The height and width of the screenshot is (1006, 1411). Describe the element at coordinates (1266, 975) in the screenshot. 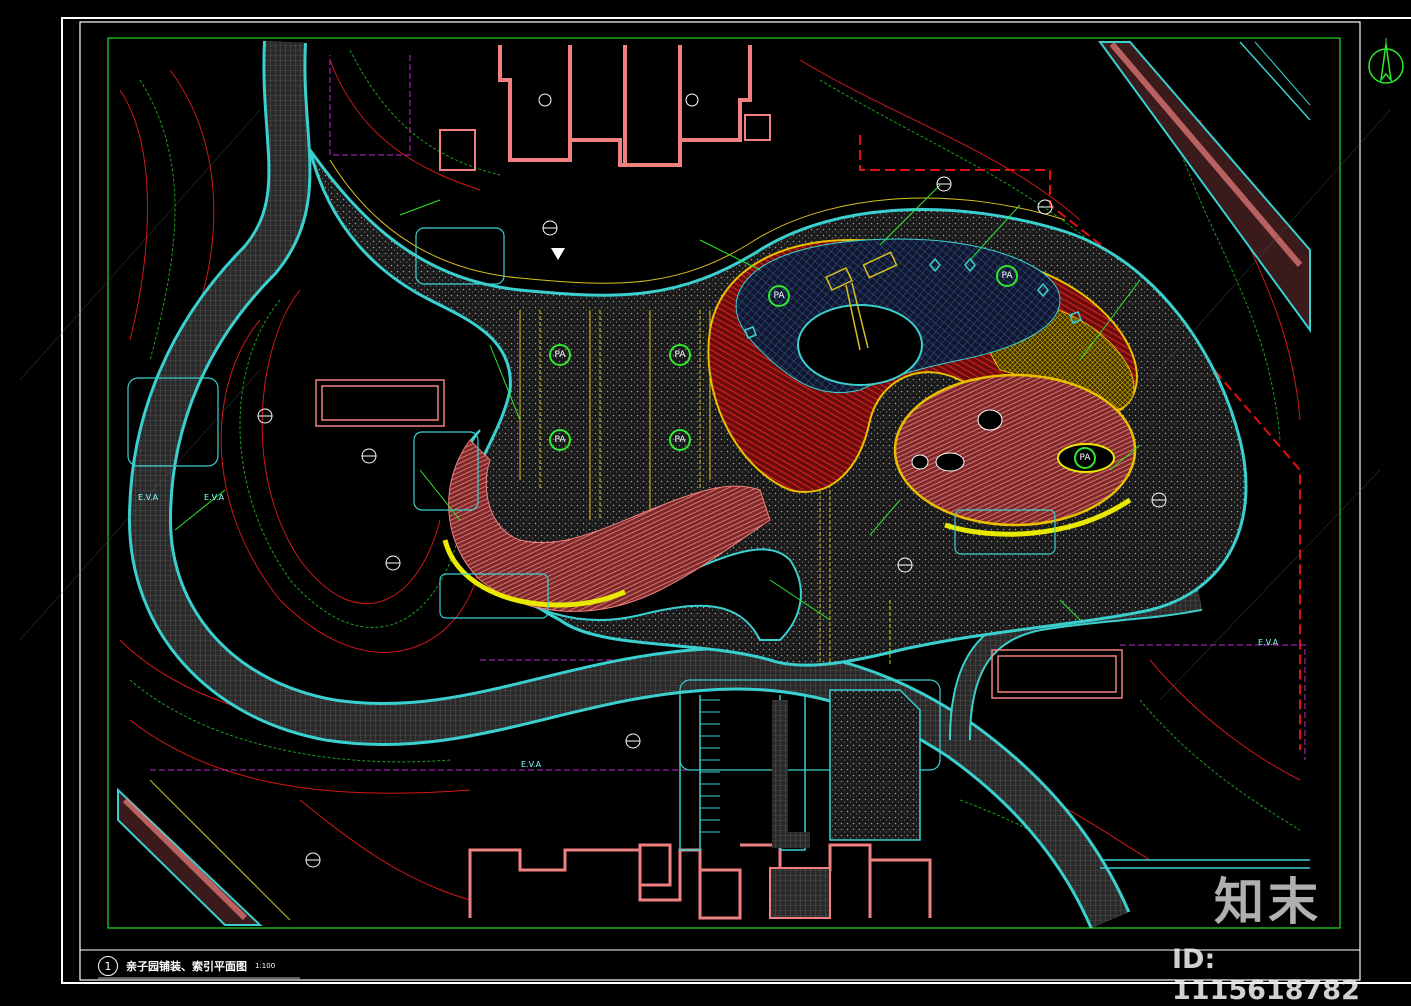

I see `watermark-id: ID: 1115618782` at that location.